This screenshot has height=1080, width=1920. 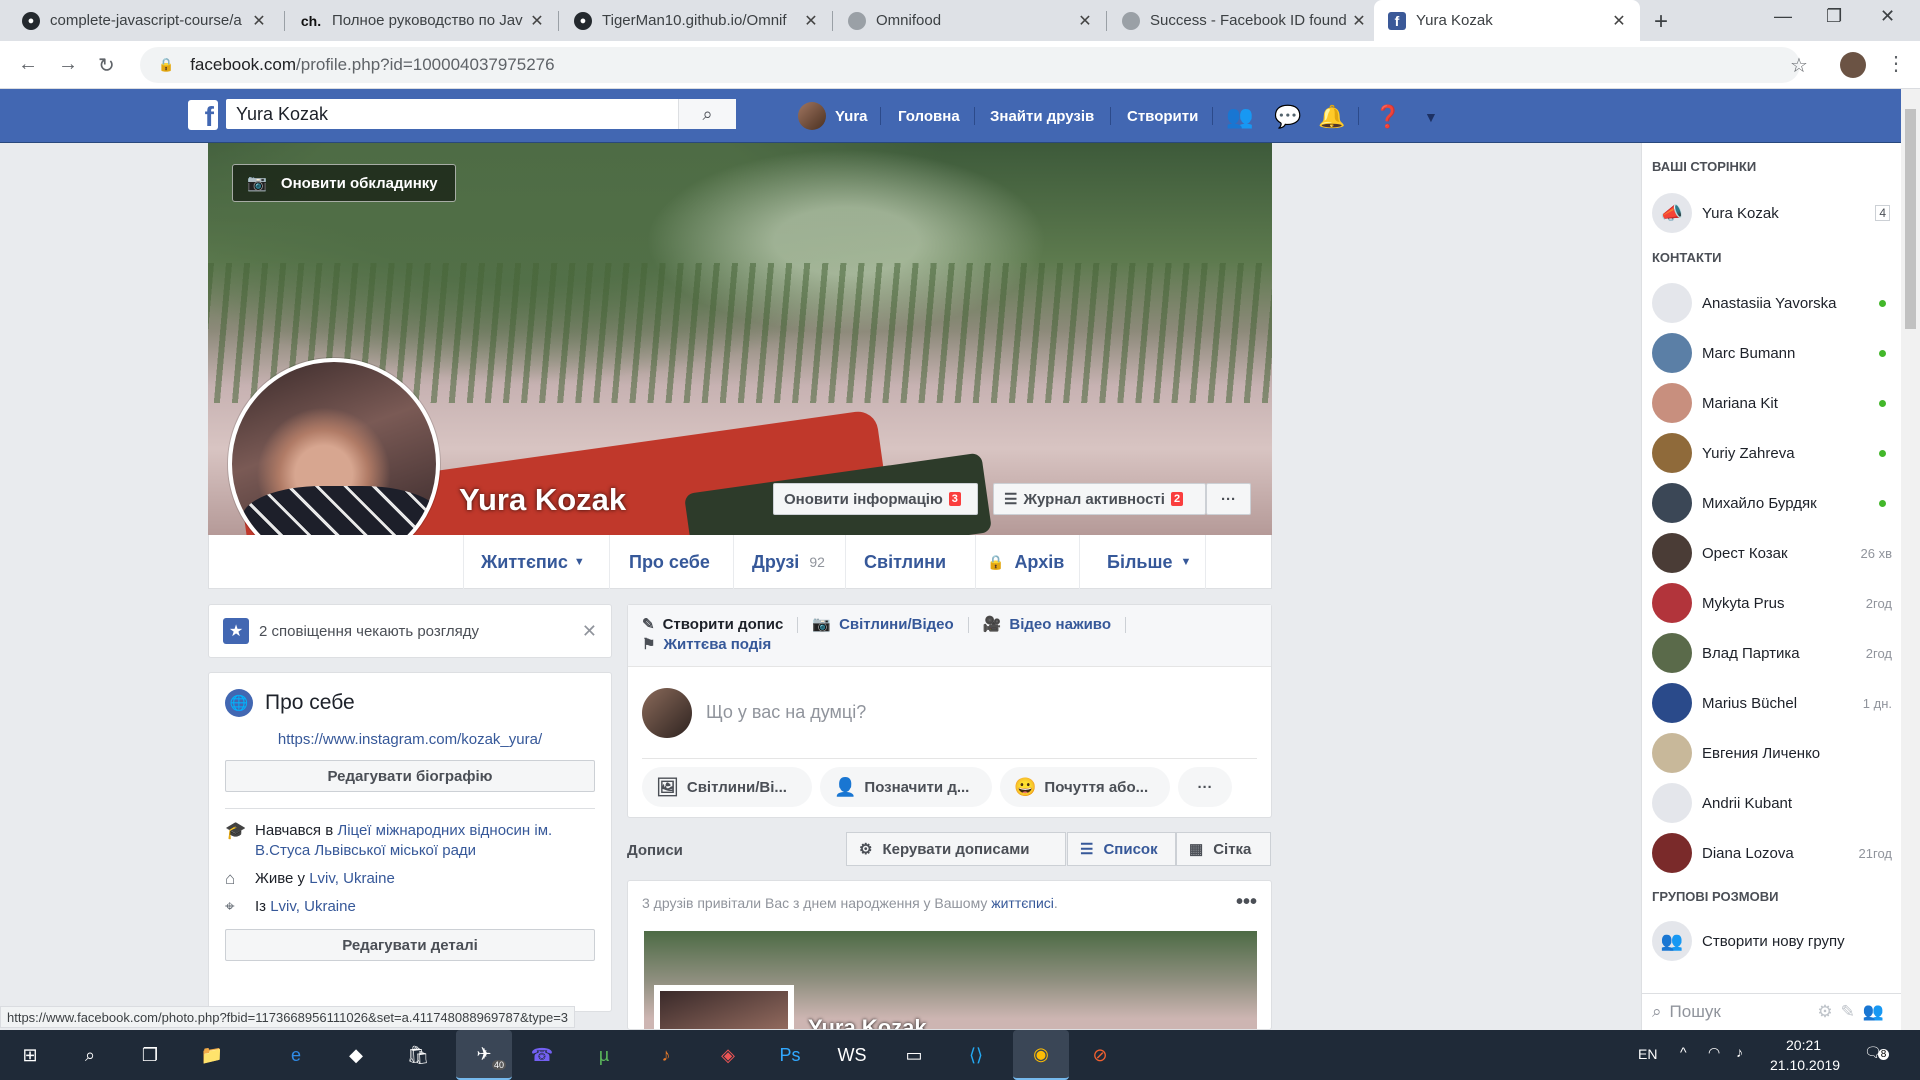 I want to click on pending-notifications: ★ 2 сповіщення чекають розгляду ✕, so click(x=410, y=631).